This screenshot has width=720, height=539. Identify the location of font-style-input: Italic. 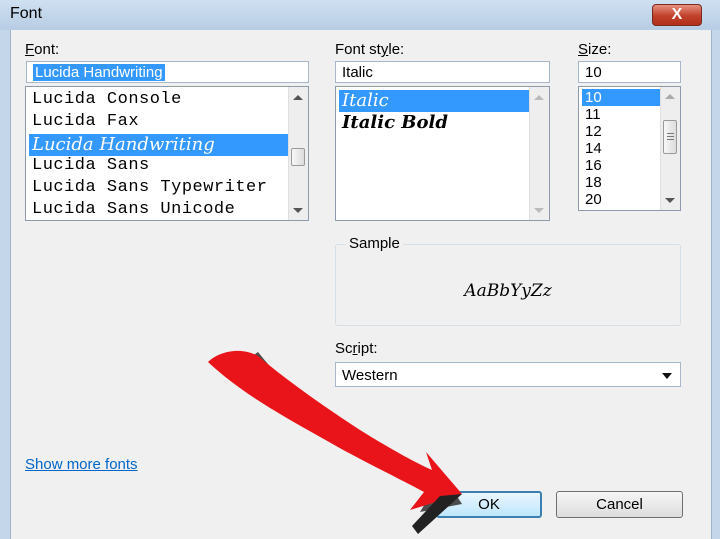
(442, 72).